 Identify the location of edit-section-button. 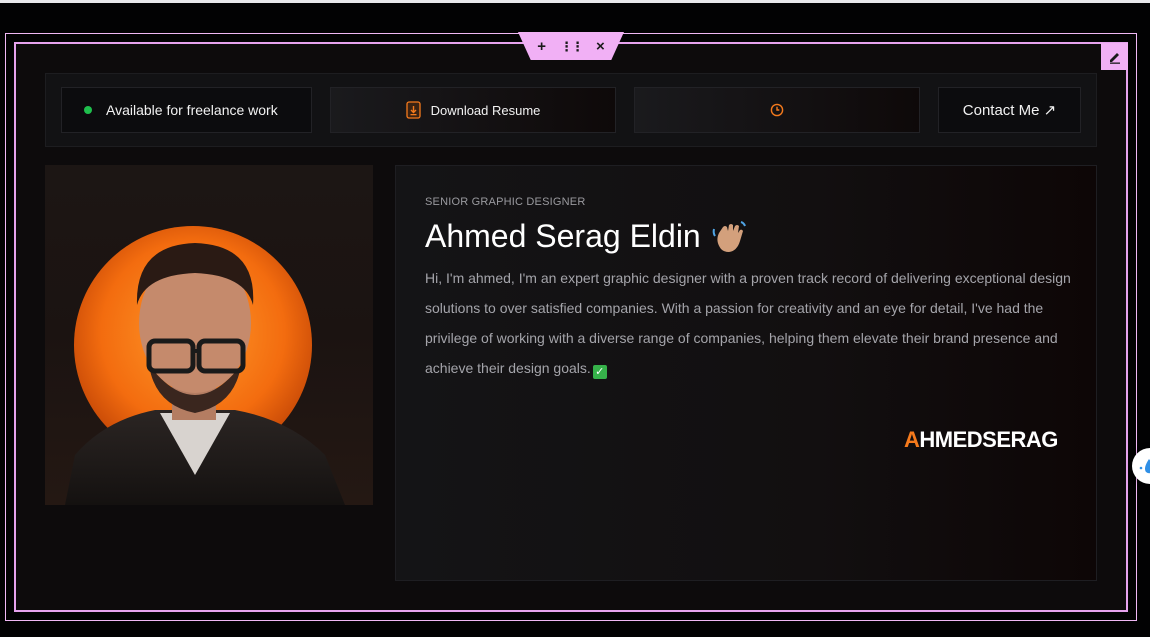
(1114, 56).